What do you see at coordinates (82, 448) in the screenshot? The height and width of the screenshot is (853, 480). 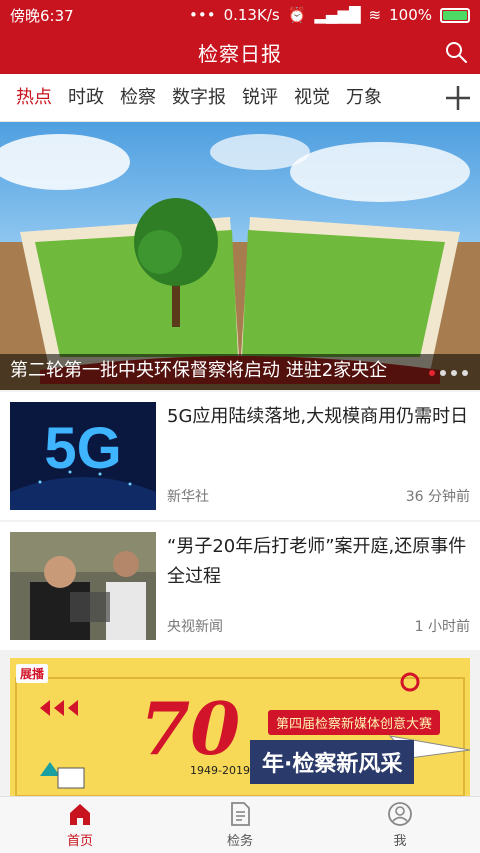 I see `thumb-5g-text: 5G` at bounding box center [82, 448].